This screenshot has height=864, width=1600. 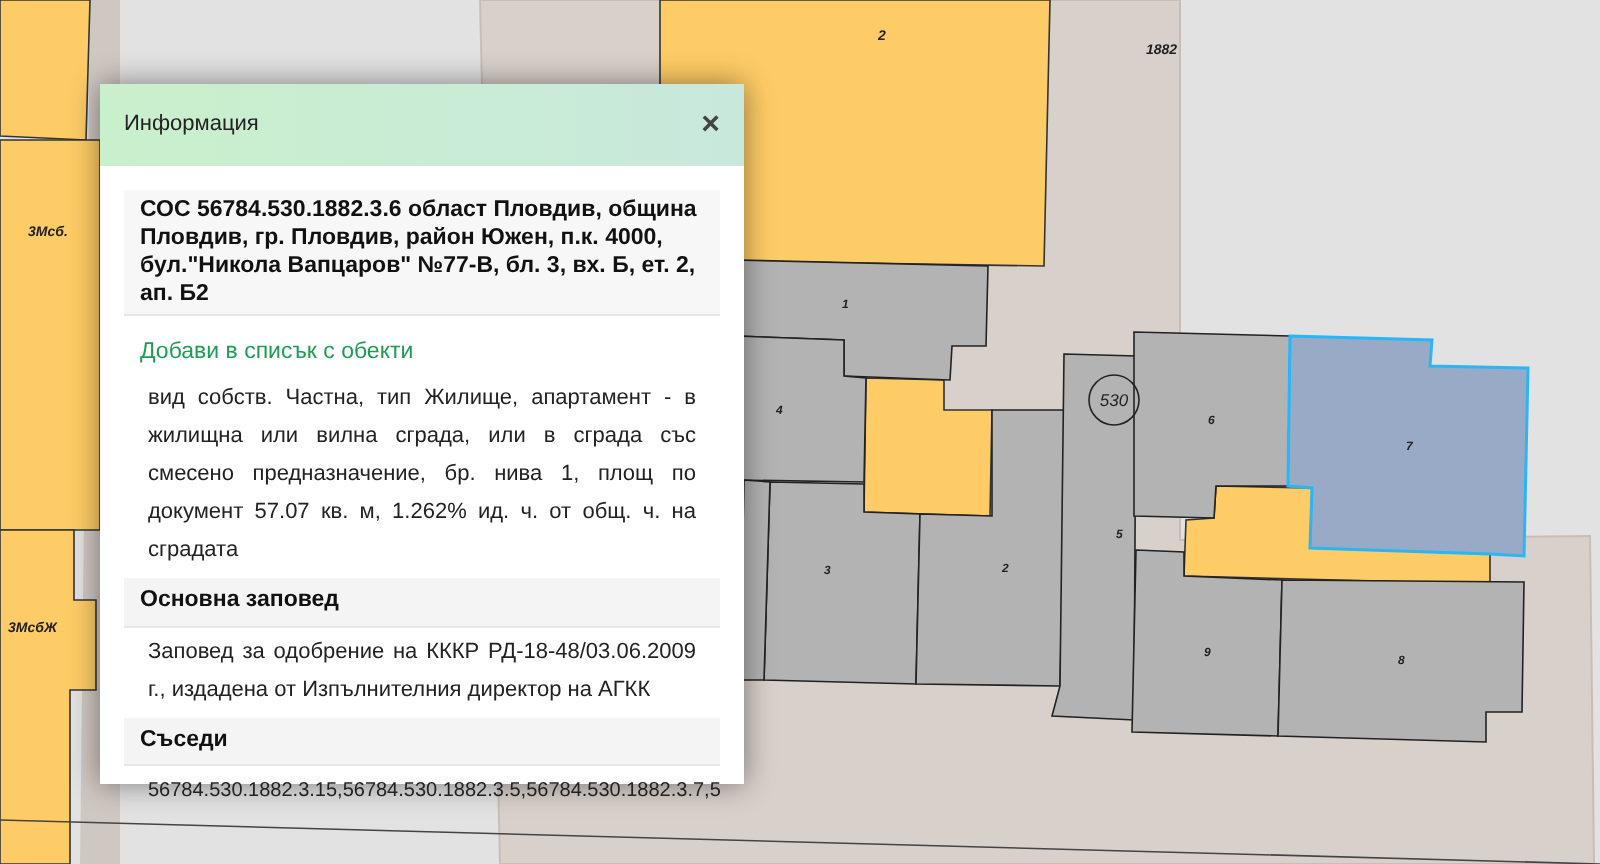 What do you see at coordinates (422, 671) in the screenshot?
I see `section-text: Заповед за одобрение на КККР РД-18-48/03.06.2009 г., издадена от Изпълнителния директор на АГКК` at bounding box center [422, 671].